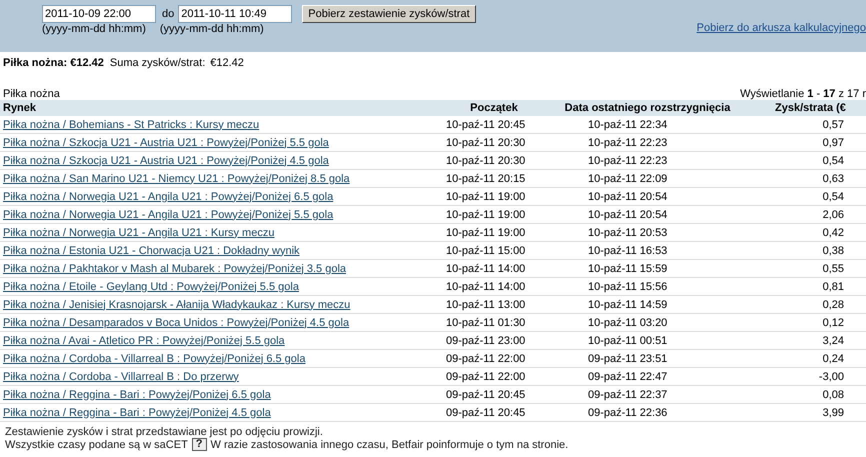  What do you see at coordinates (494, 108) in the screenshot?
I see `column-header: Początek` at bounding box center [494, 108].